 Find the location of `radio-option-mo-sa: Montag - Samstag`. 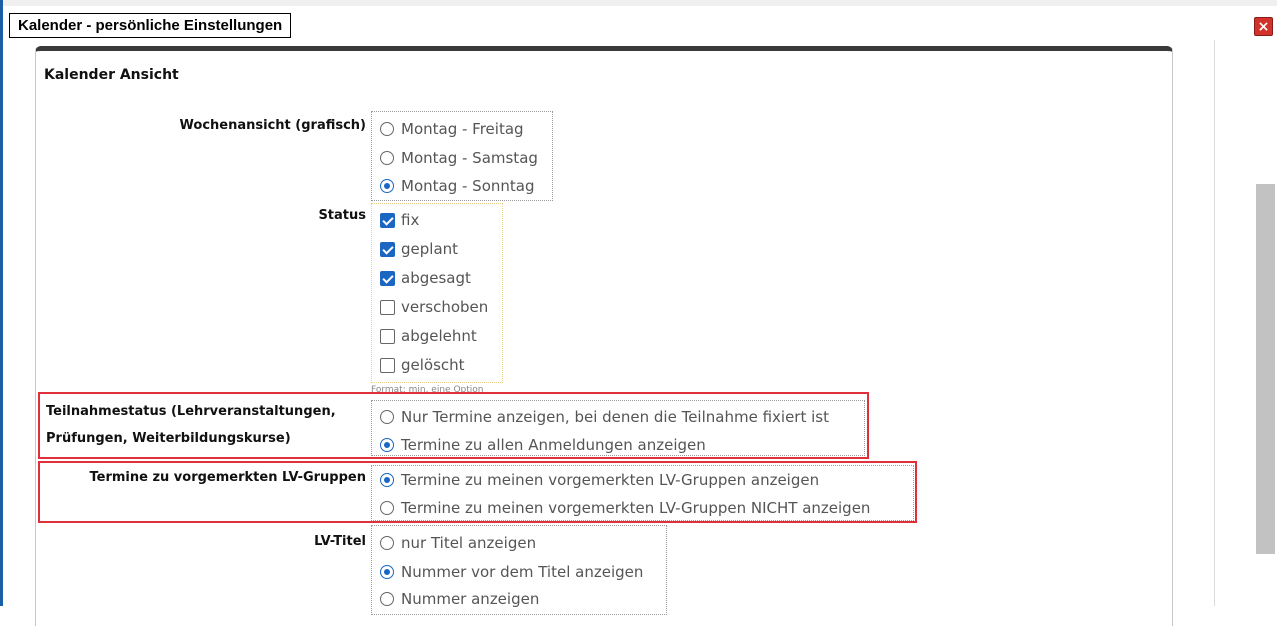

radio-option-mo-sa: Montag - Samstag is located at coordinates (459, 158).